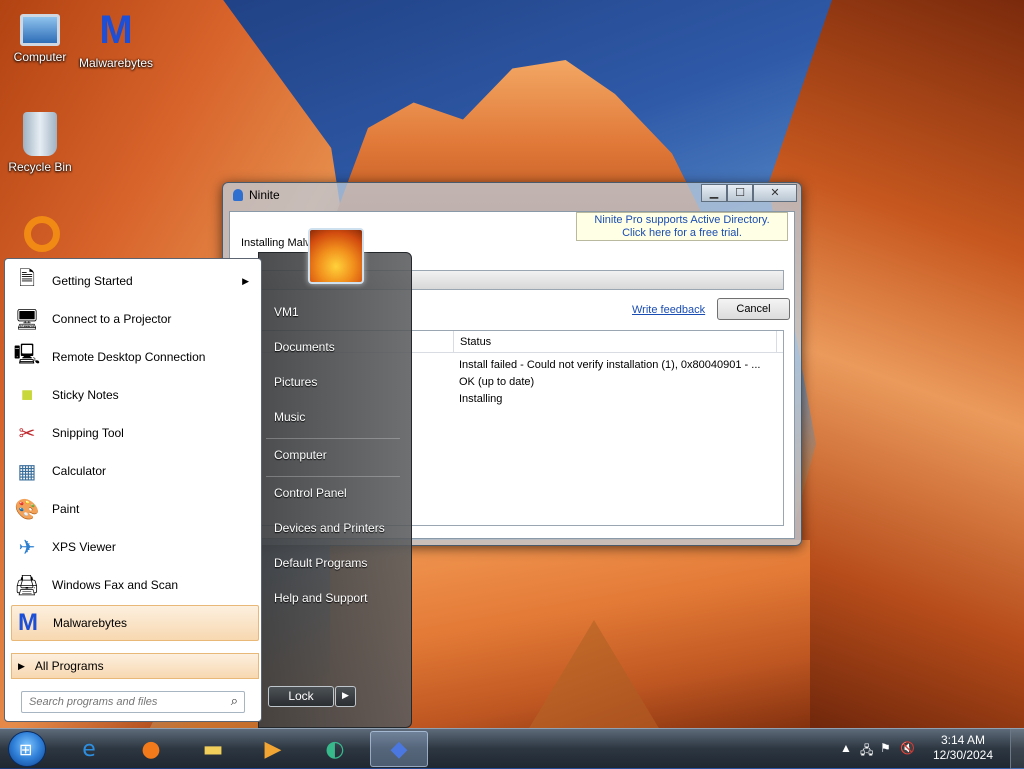 This screenshot has height=769, width=1024. Describe the element at coordinates (27, 279) in the screenshot. I see `getting-started-icon: 🗎` at that location.